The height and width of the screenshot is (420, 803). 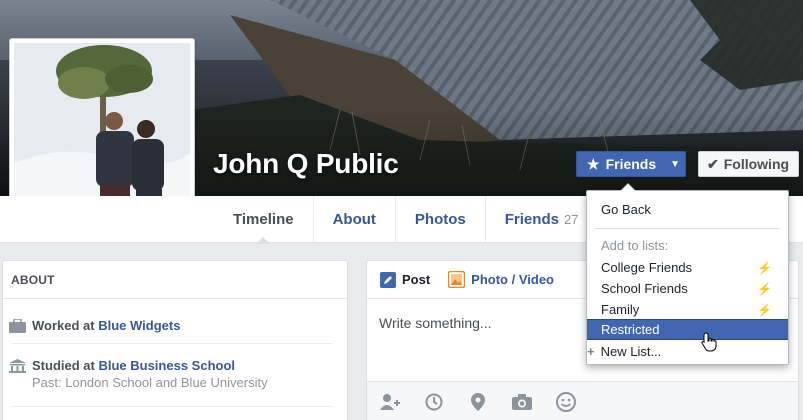 I want to click on hand-cursor-icon, so click(x=709, y=342).